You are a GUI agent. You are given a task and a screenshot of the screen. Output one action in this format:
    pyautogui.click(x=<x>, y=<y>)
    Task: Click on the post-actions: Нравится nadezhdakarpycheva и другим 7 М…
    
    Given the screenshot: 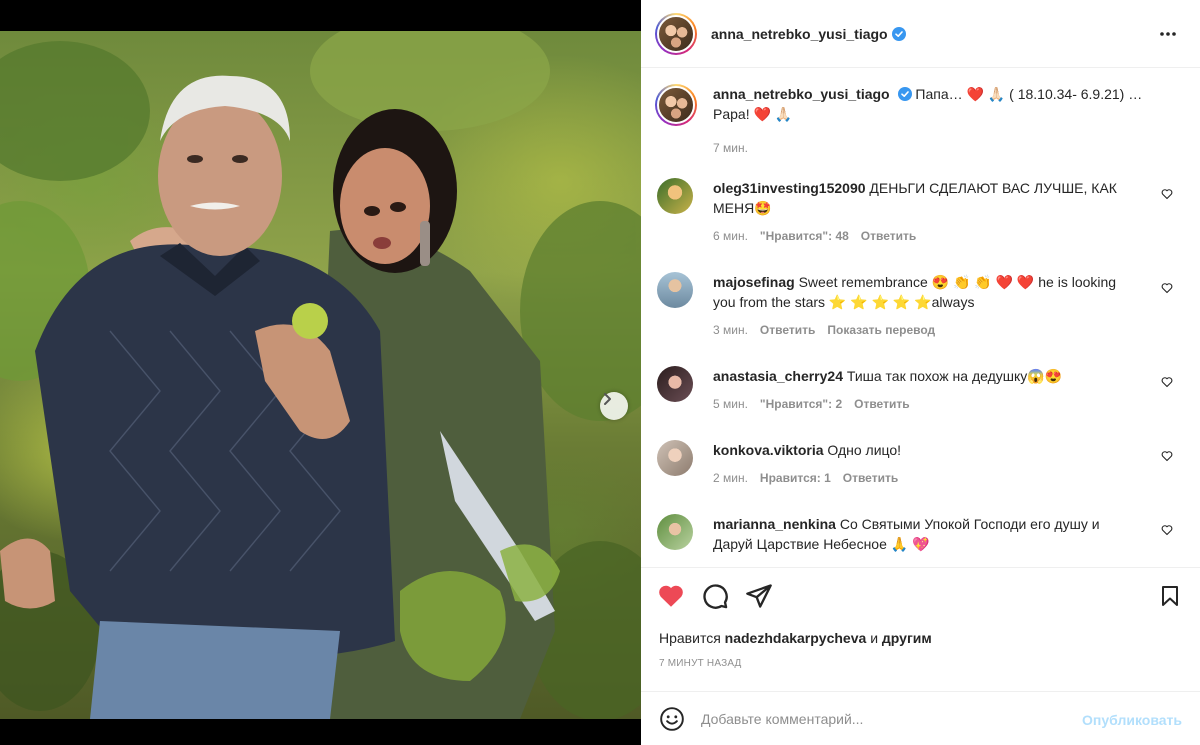 What is the action you would take?
    pyautogui.click(x=920, y=629)
    